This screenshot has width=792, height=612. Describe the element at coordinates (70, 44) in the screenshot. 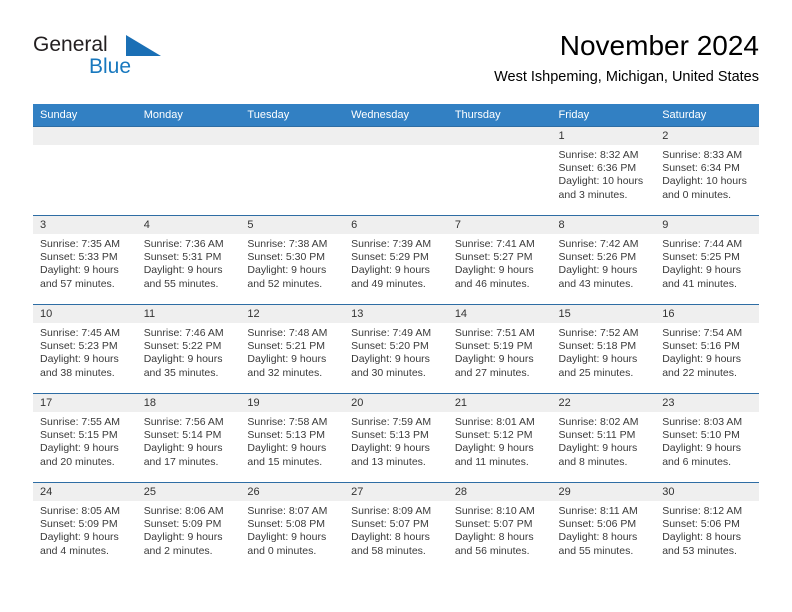

I see `brand-name-general: General` at that location.